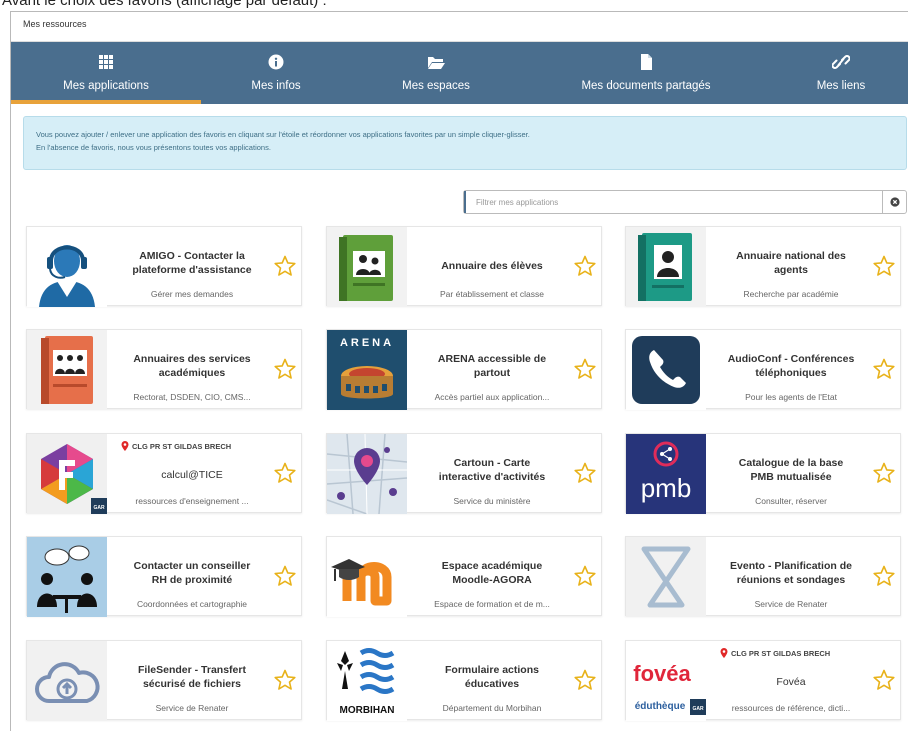 The height and width of the screenshot is (731, 908). Describe the element at coordinates (492, 501) in the screenshot. I see `app-description: Service du ministère` at that location.